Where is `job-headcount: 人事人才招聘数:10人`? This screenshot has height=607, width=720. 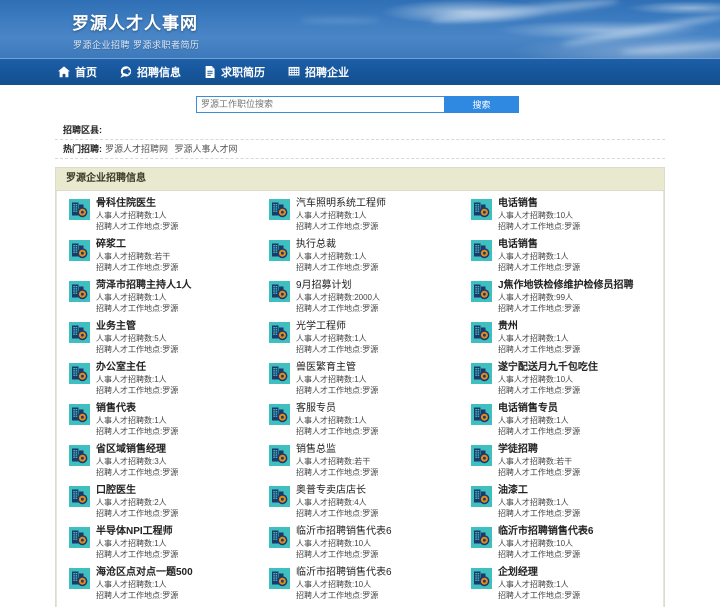 job-headcount: 人事人才招聘数:10人 is located at coordinates (535, 379).